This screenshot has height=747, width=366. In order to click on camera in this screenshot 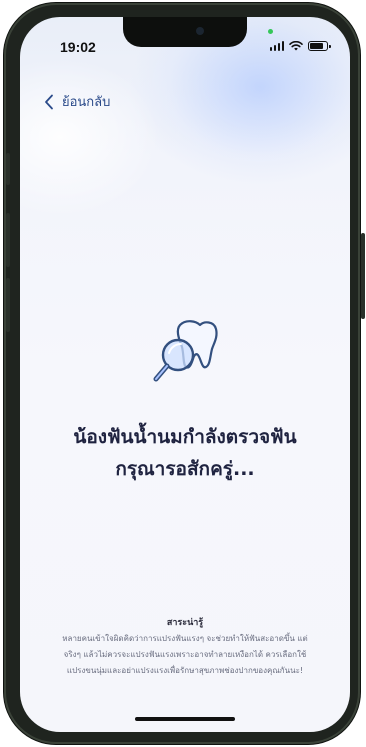, I will do `click(200, 31)`.